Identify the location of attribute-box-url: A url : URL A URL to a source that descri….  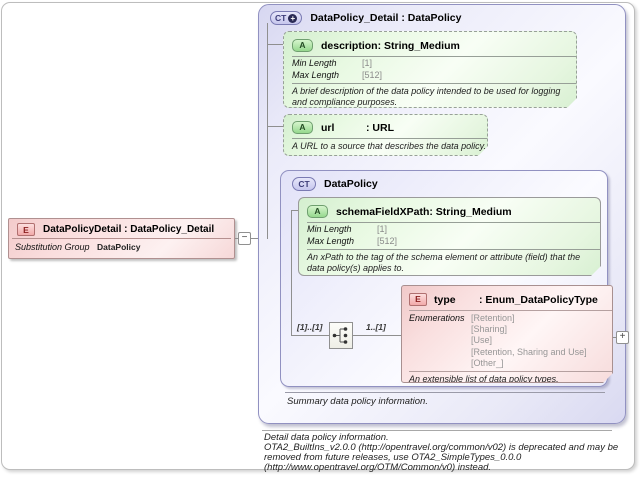
(385, 135).